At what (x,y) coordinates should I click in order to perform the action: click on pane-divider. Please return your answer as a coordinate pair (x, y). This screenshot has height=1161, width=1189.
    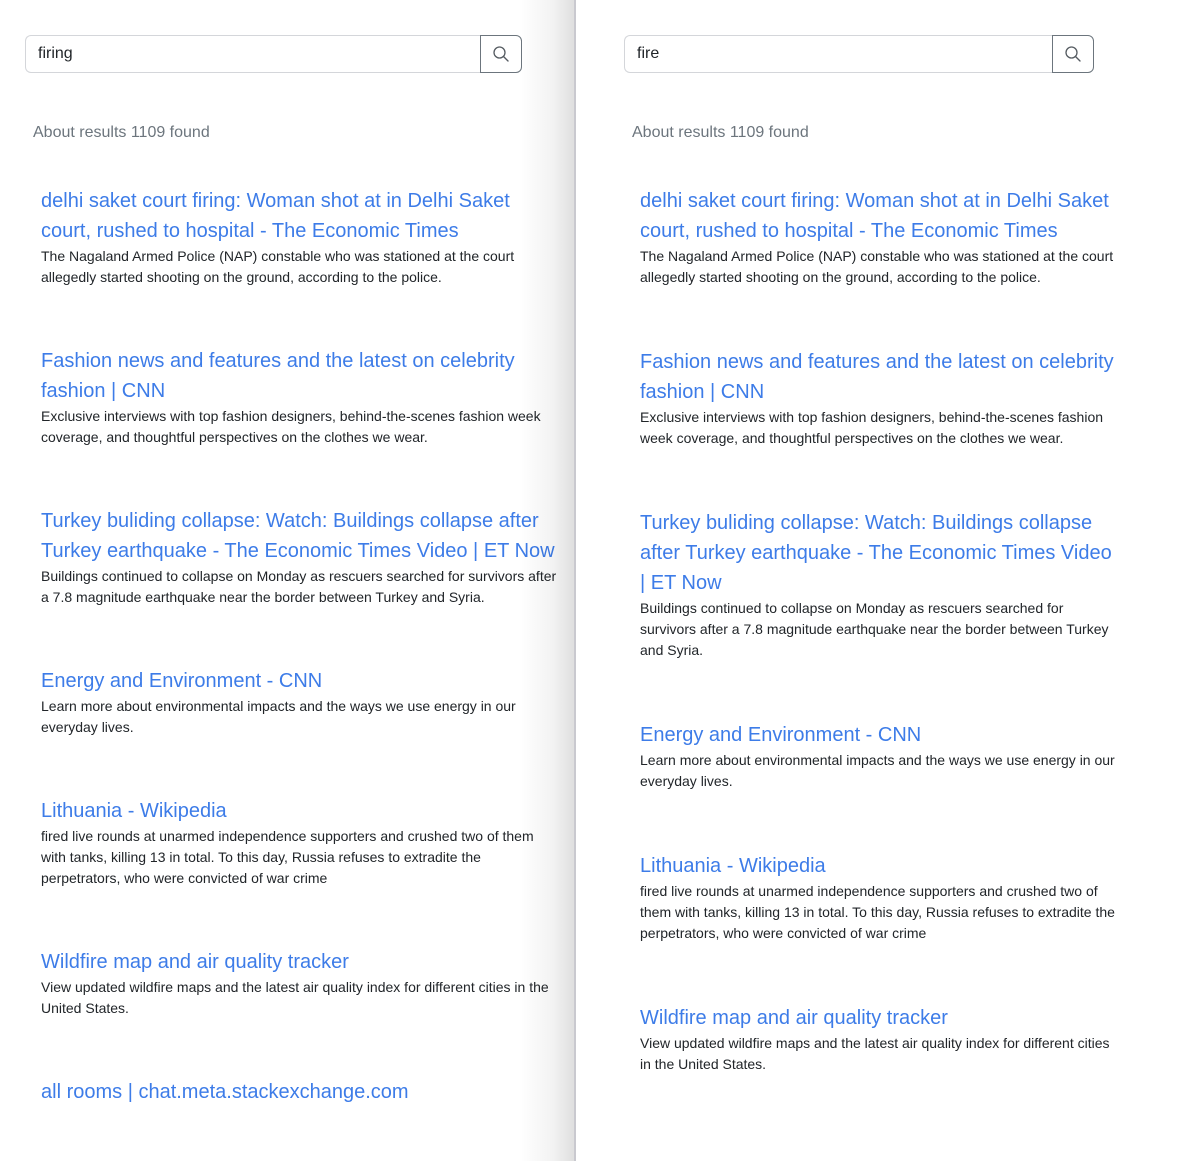
    Looking at the image, I should click on (575, 580).